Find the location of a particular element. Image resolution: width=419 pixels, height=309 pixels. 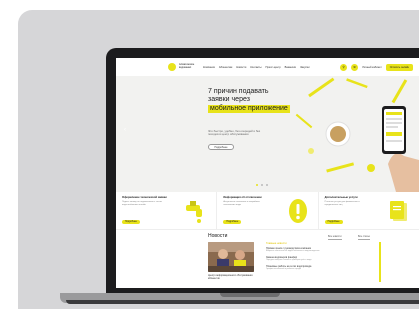

nav-item: Вакансии is located at coordinates (290, 67).